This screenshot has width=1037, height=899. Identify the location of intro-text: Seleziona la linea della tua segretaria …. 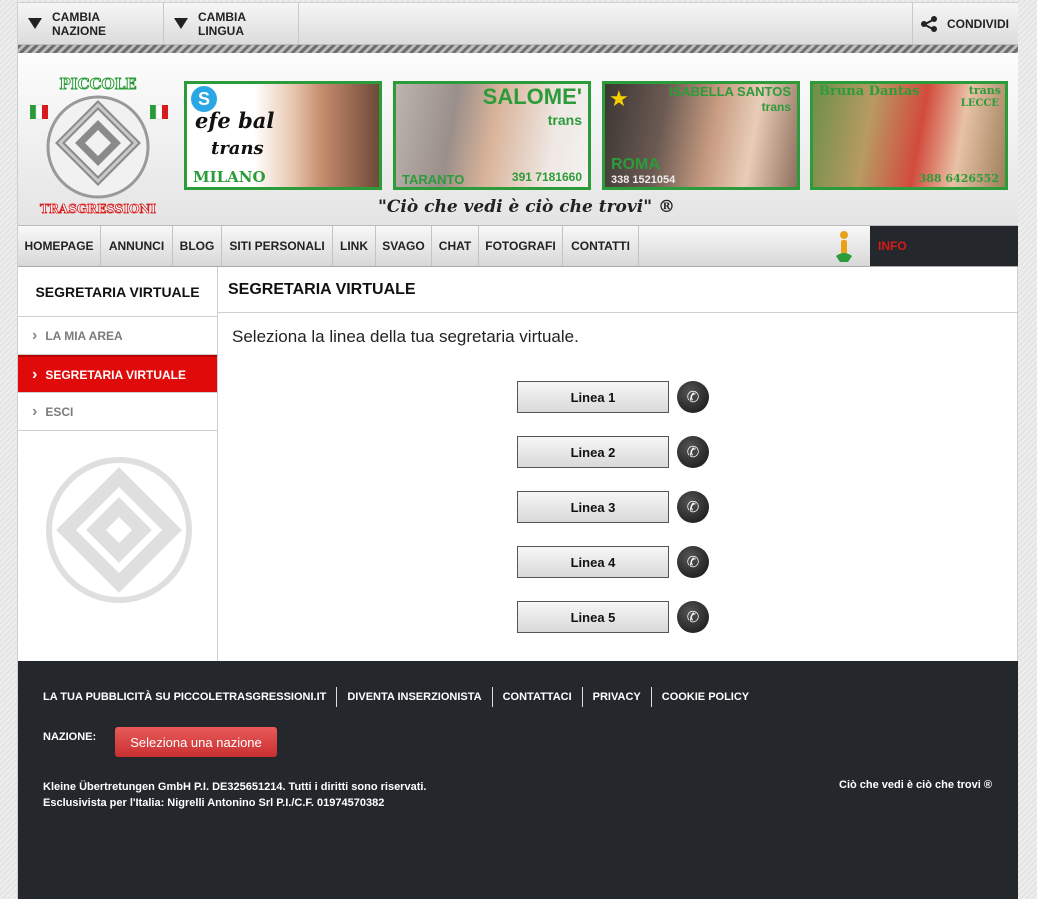
(405, 336).